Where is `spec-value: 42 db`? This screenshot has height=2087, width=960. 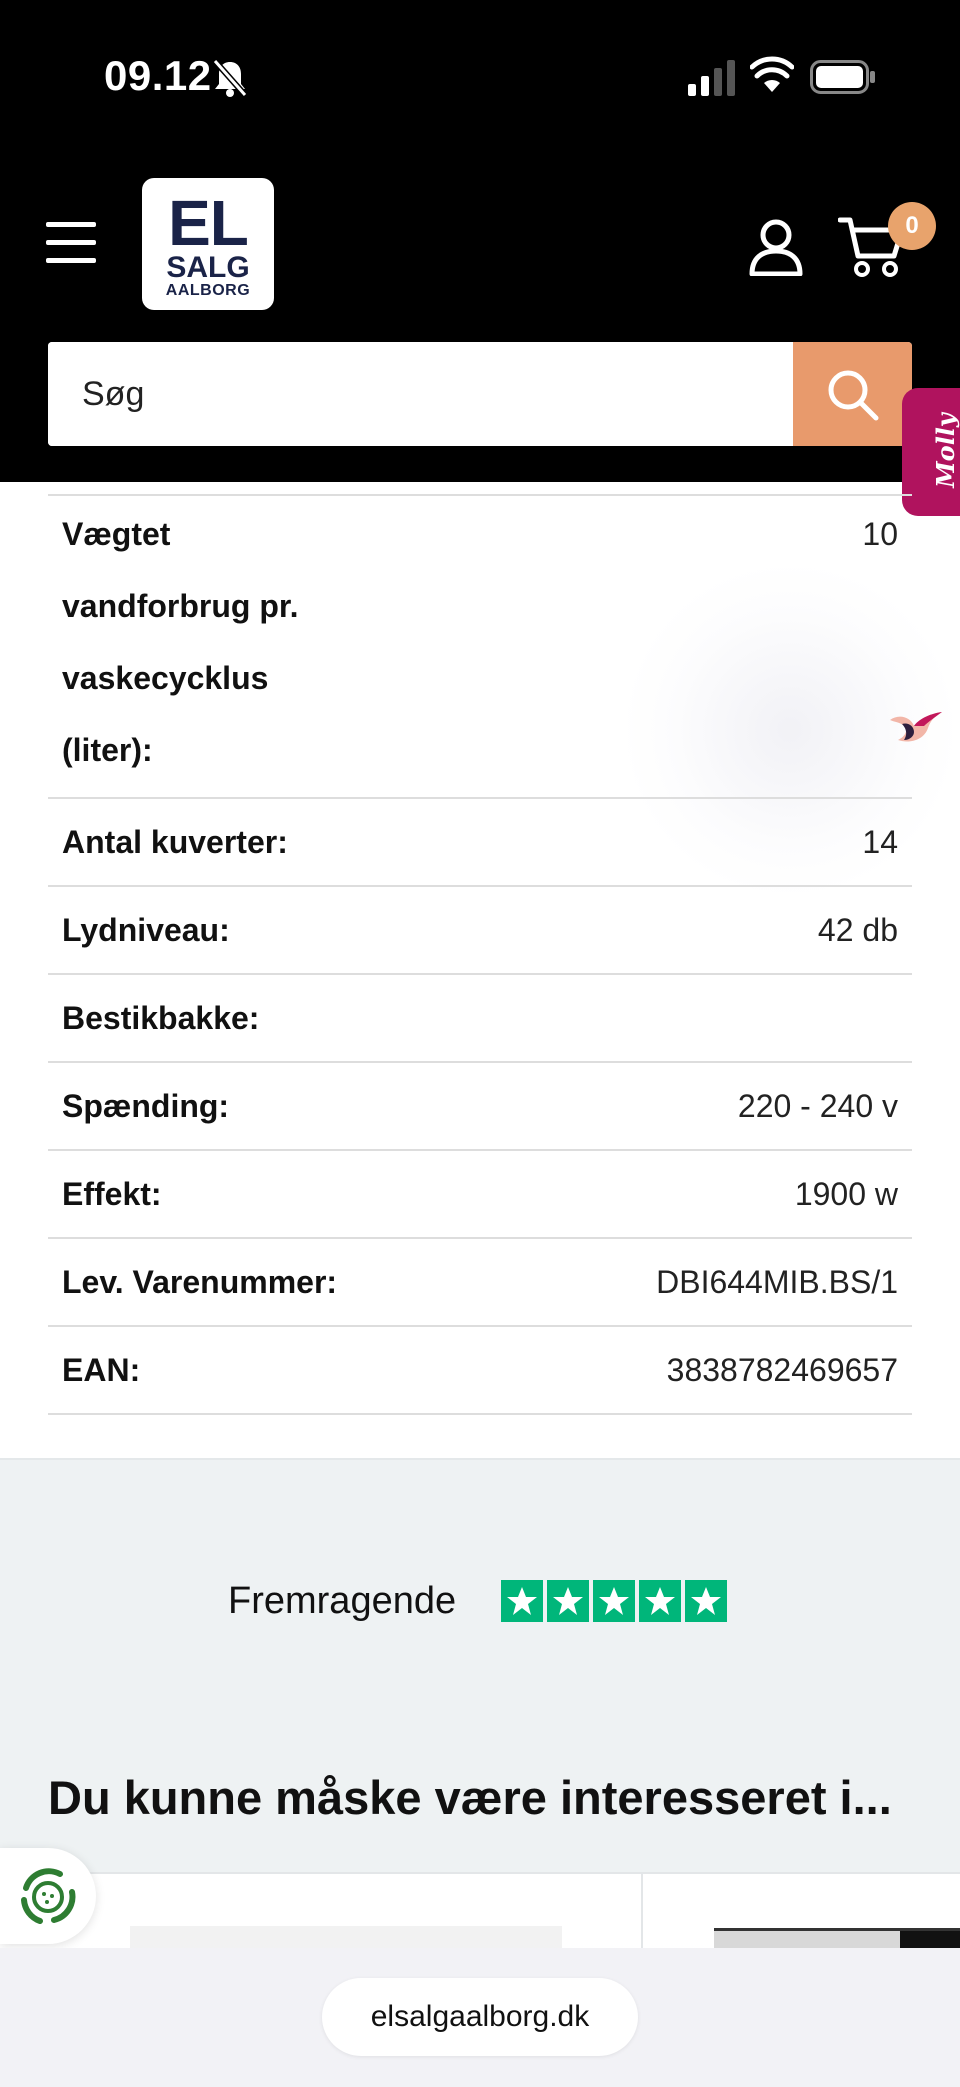
spec-value: 42 db is located at coordinates (857, 929).